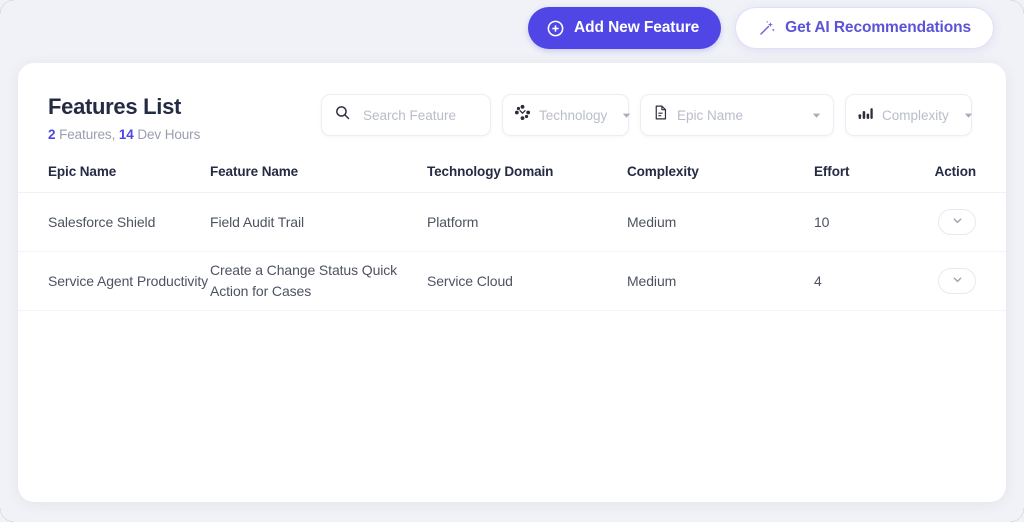 The image size is (1024, 522). What do you see at coordinates (1017, 7) in the screenshot?
I see `page-corner-top-right` at bounding box center [1017, 7].